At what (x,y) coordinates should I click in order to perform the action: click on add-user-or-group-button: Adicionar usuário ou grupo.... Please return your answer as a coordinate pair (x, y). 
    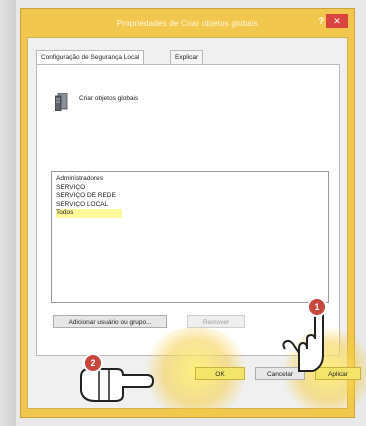
    Looking at the image, I should click on (110, 321).